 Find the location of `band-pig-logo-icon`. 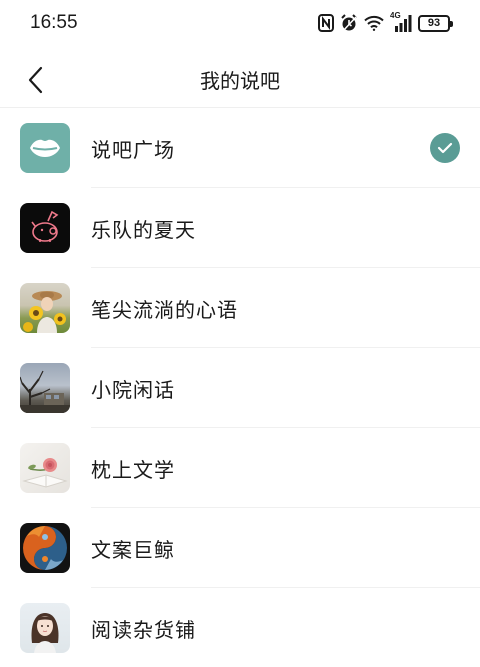

band-pig-logo-icon is located at coordinates (45, 228).